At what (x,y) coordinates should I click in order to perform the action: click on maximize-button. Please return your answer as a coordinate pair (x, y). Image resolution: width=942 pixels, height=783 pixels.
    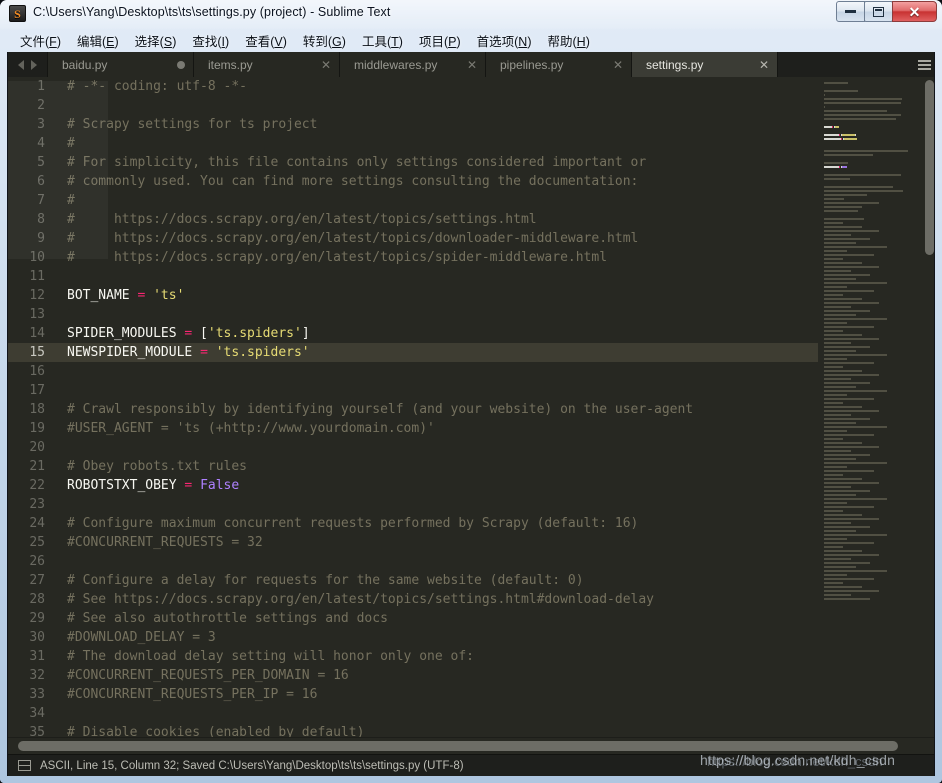
    Looking at the image, I should click on (878, 11).